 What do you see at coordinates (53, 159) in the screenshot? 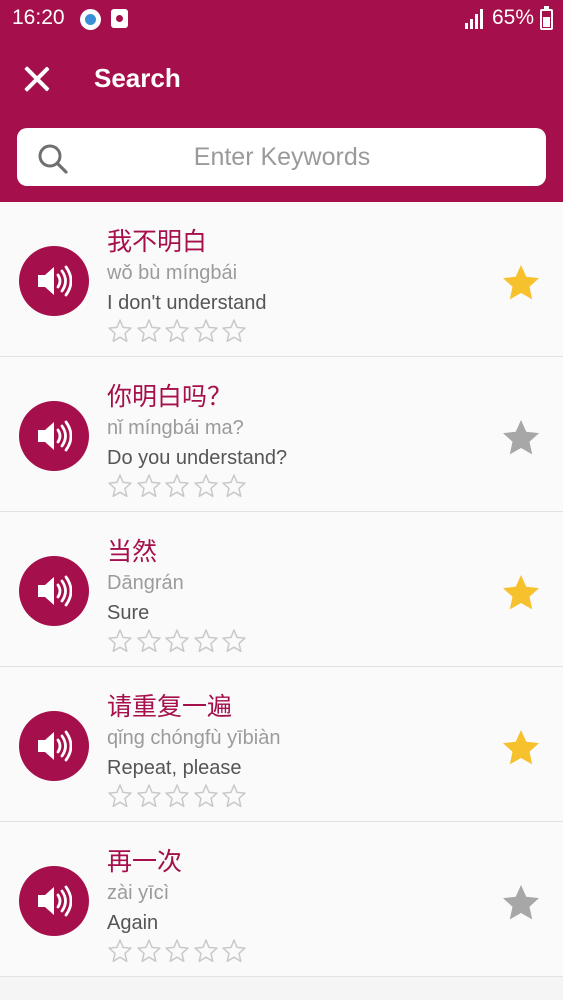
I see `search-icon` at bounding box center [53, 159].